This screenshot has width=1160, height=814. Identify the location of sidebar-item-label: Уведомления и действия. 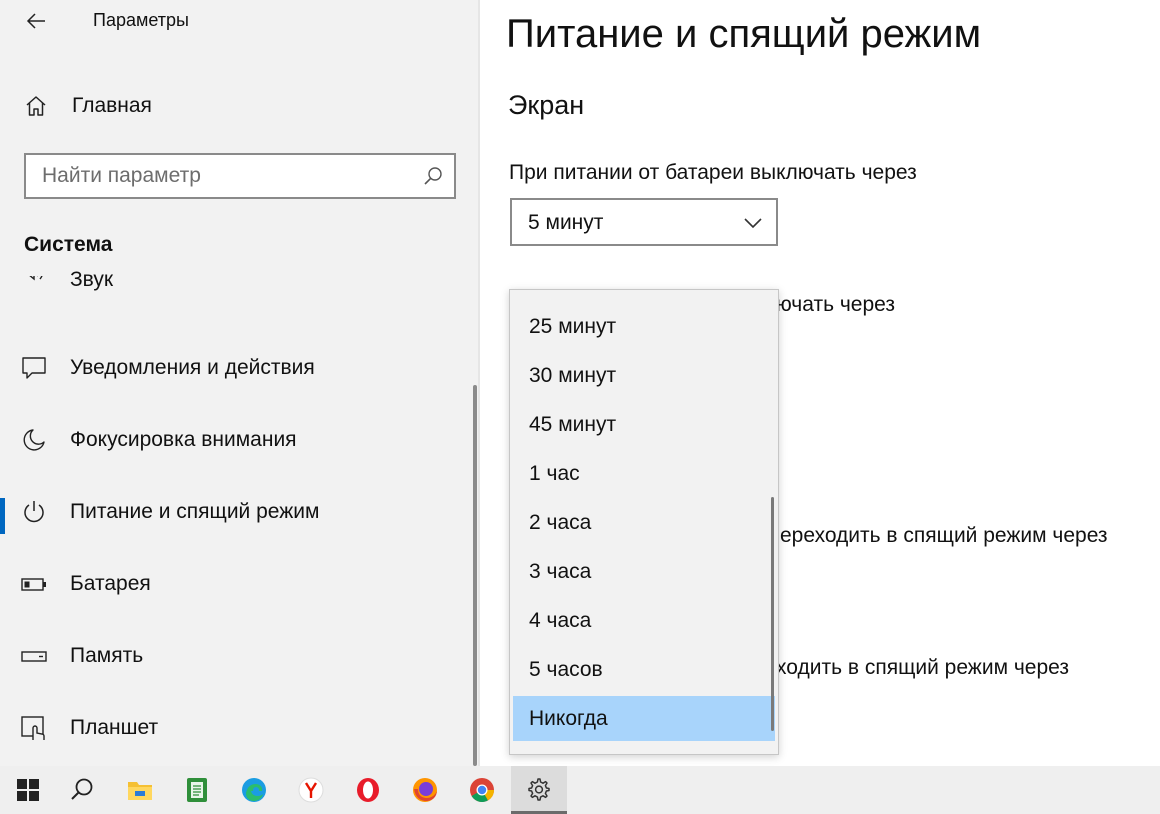
(192, 367).